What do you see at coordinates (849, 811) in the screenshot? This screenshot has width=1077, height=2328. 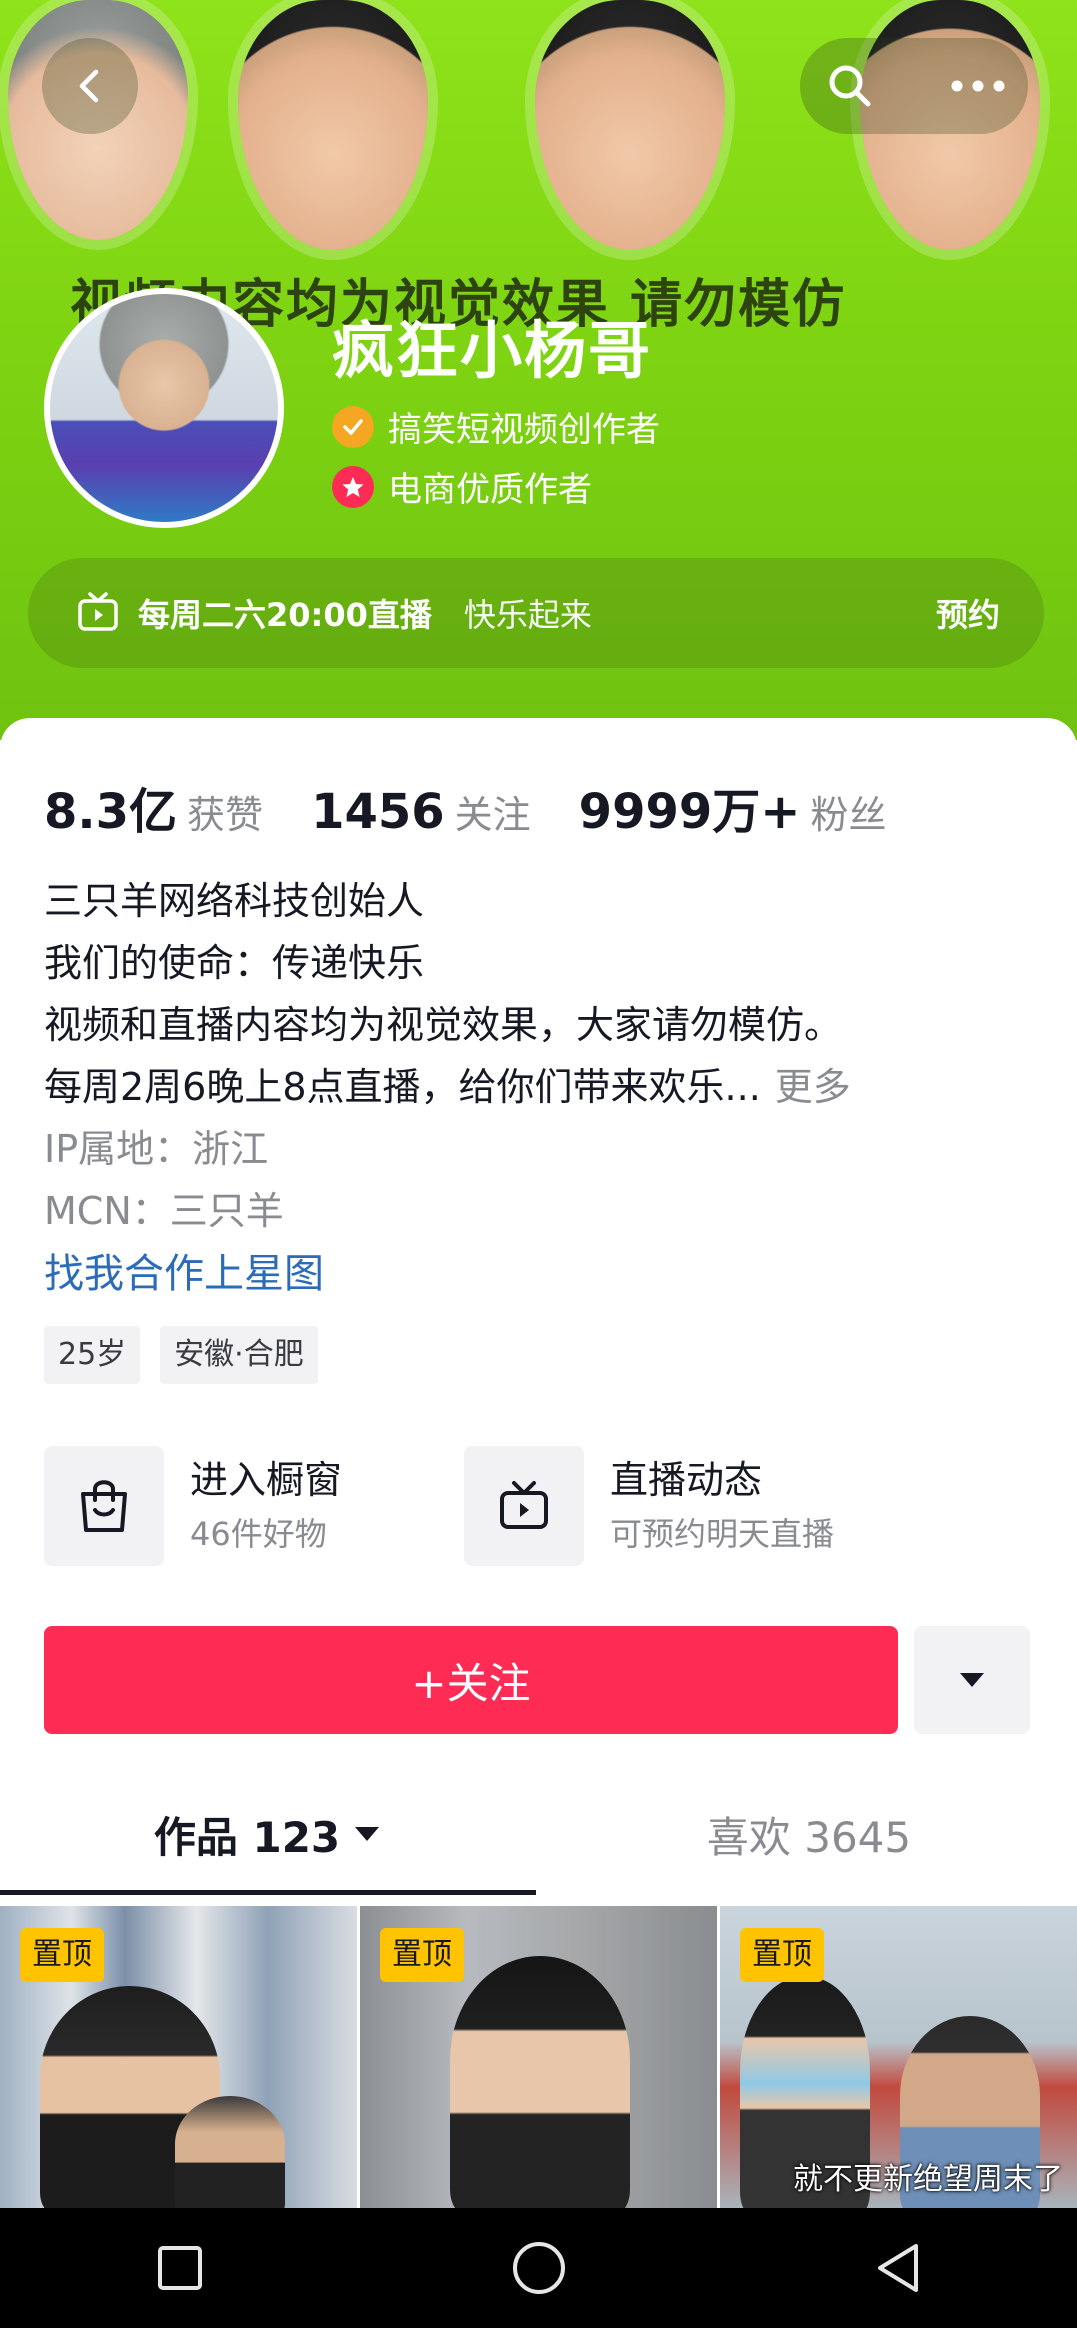 I see `followers-label: 粉丝` at bounding box center [849, 811].